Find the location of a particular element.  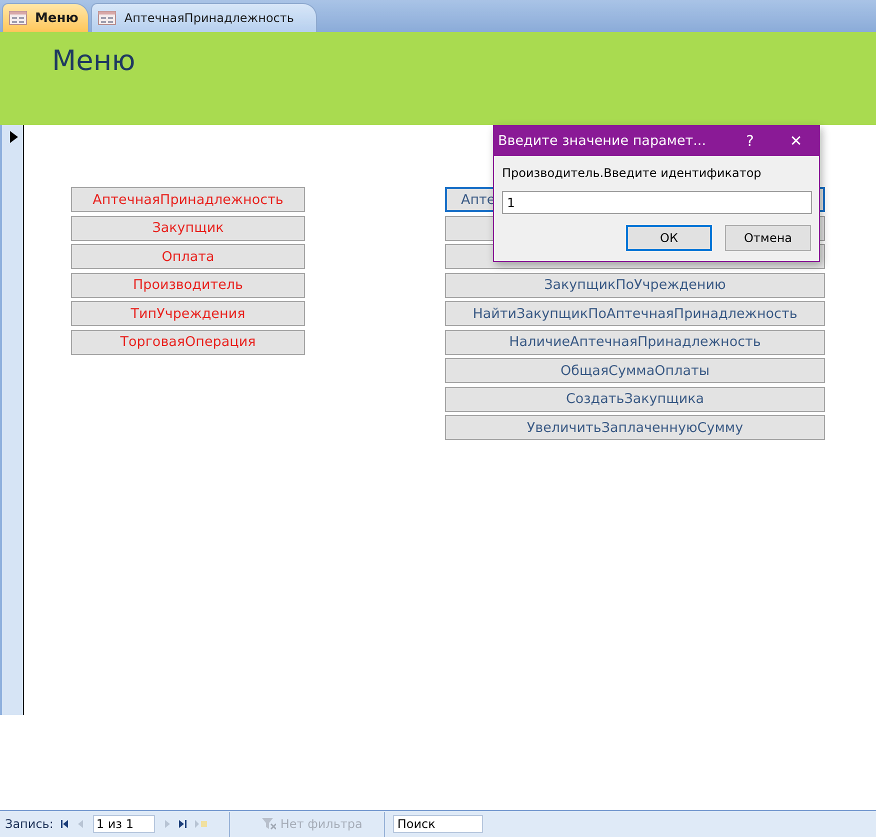

dialog-button: Отмена is located at coordinates (768, 238).